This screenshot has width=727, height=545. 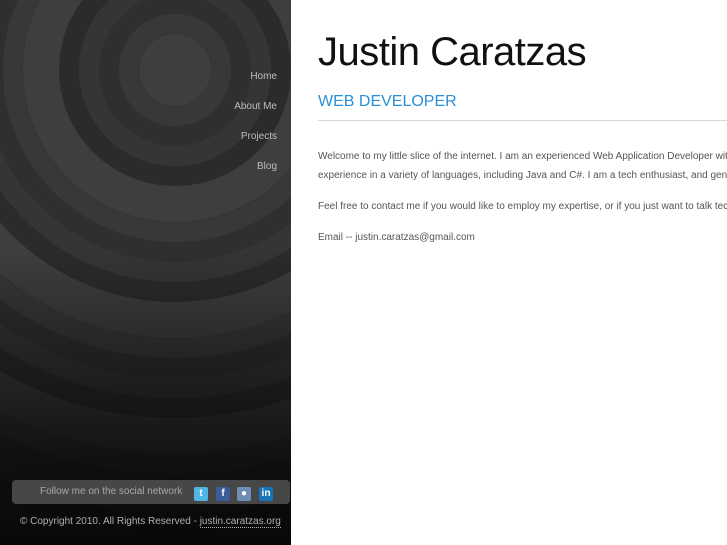 I want to click on subtitle: WEB DEVELOPER, so click(x=387, y=101).